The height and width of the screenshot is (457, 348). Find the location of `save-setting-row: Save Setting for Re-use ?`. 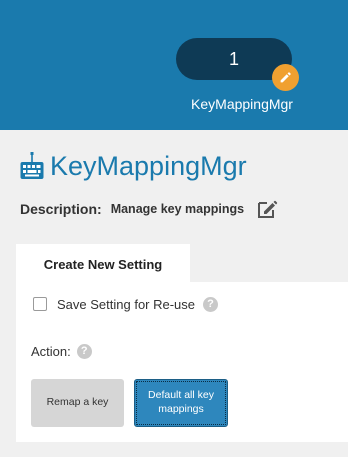

save-setting-row: Save Setting for Re-use ? is located at coordinates (126, 304).